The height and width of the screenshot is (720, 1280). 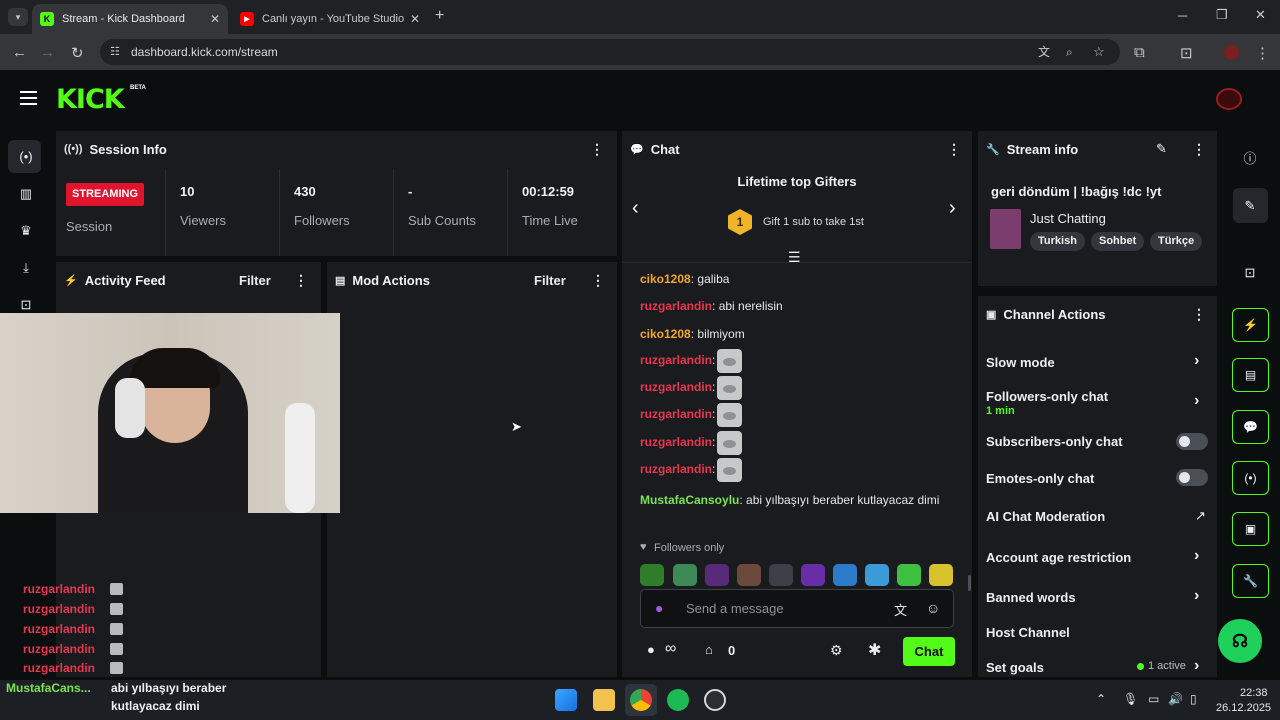 I want to click on emote-face-icon, so click(x=749, y=575).